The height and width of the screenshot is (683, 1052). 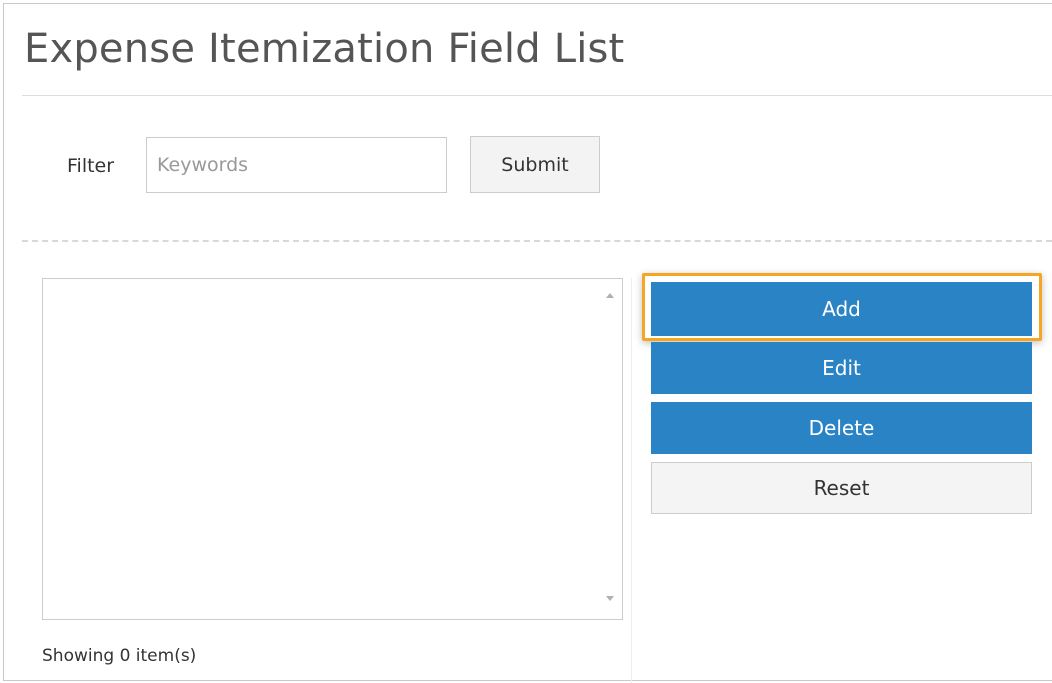 What do you see at coordinates (841, 368) in the screenshot?
I see `edit-button: Edit` at bounding box center [841, 368].